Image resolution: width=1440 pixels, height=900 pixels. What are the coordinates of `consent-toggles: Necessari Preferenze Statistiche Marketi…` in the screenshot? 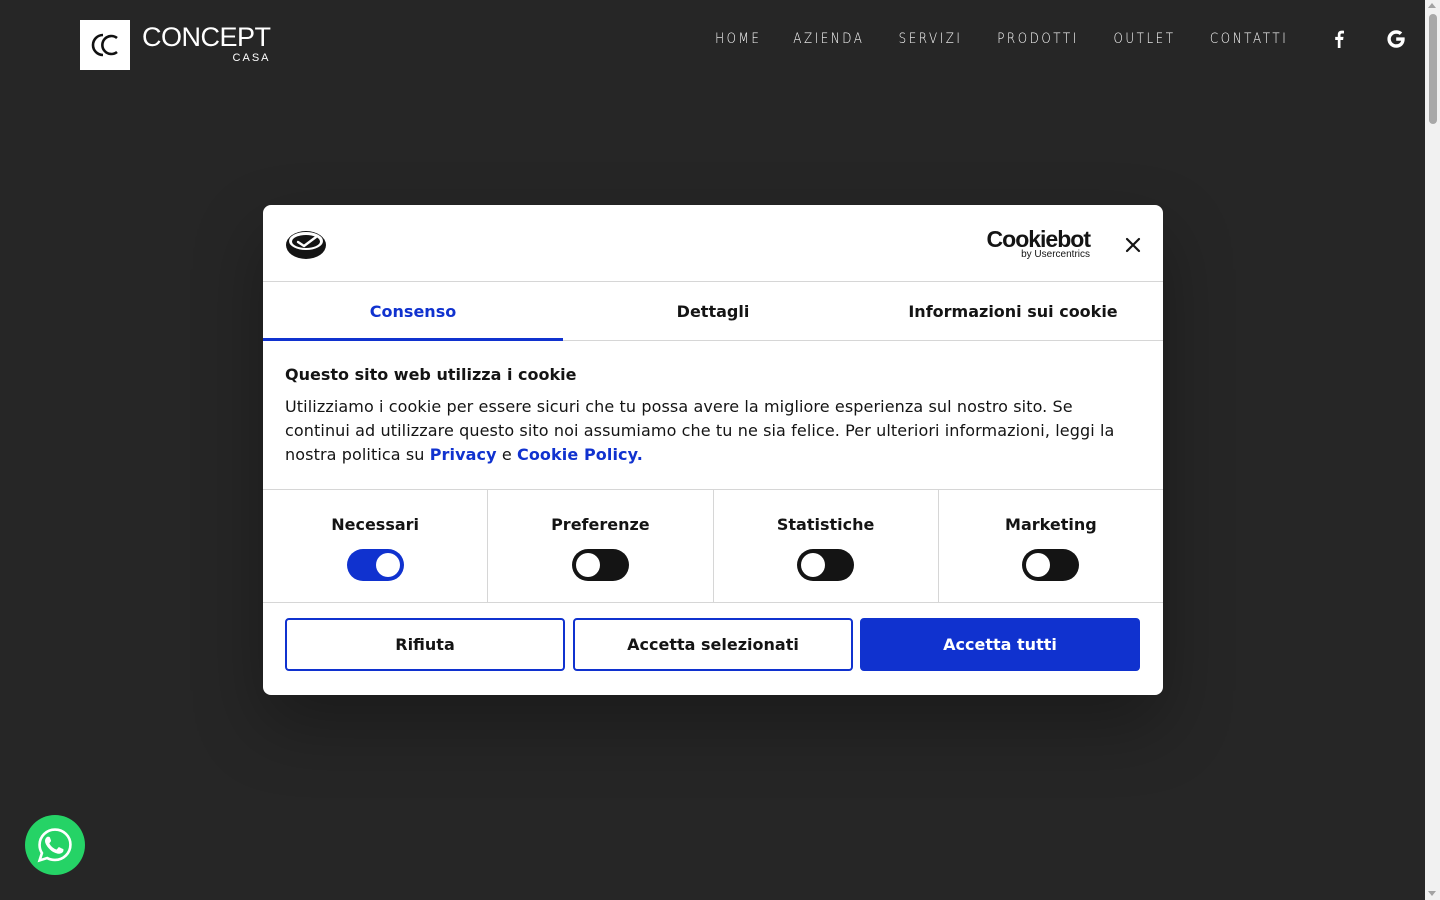 It's located at (713, 546).